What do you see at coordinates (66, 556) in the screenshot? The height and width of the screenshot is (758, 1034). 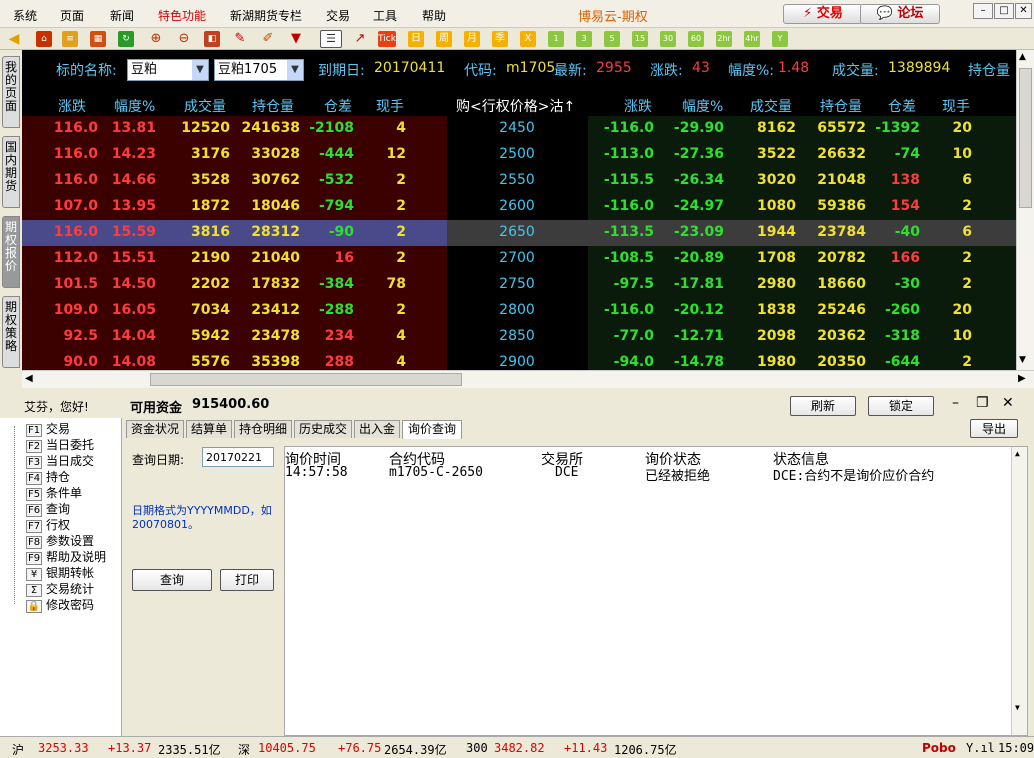 I see `tree-item: F9 帮助及说明` at bounding box center [66, 556].